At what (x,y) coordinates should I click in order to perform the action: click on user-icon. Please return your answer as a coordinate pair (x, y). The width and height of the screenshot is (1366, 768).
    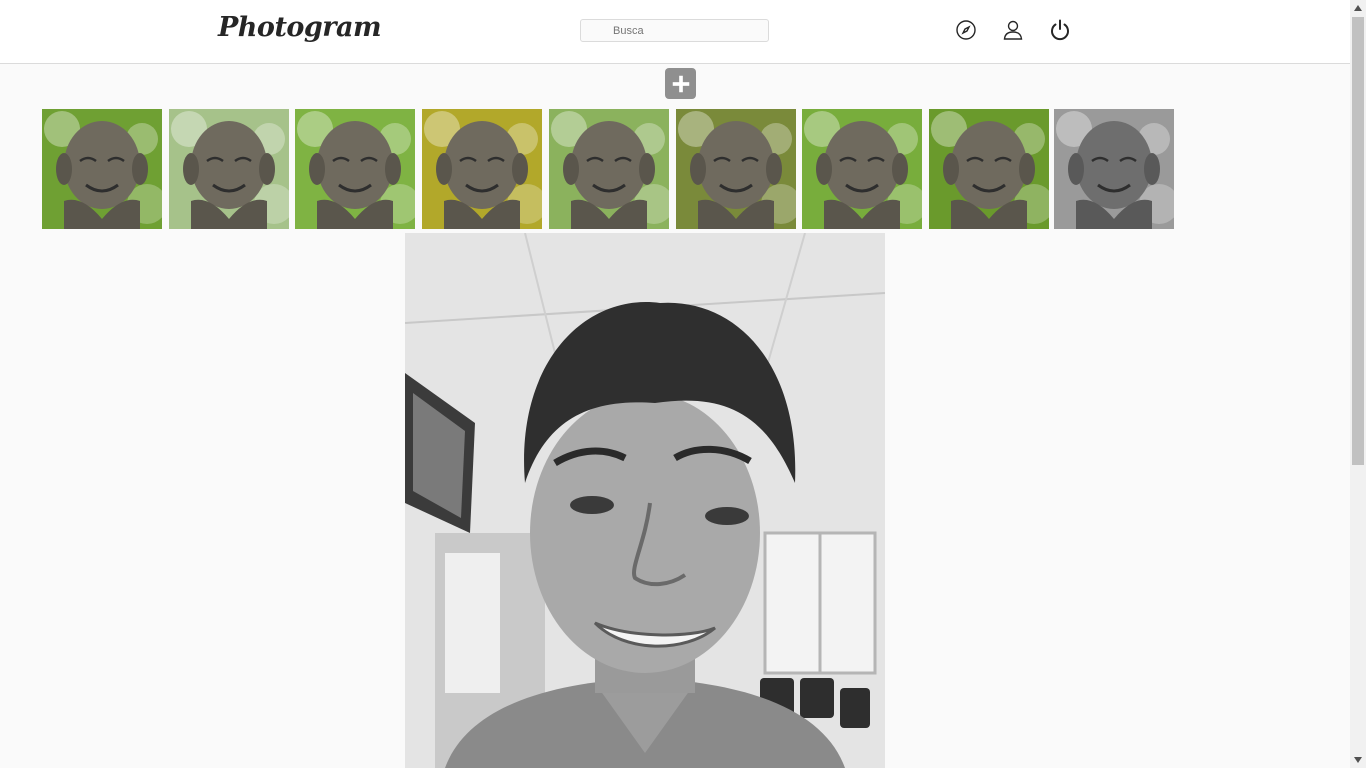
    Looking at the image, I should click on (1013, 30).